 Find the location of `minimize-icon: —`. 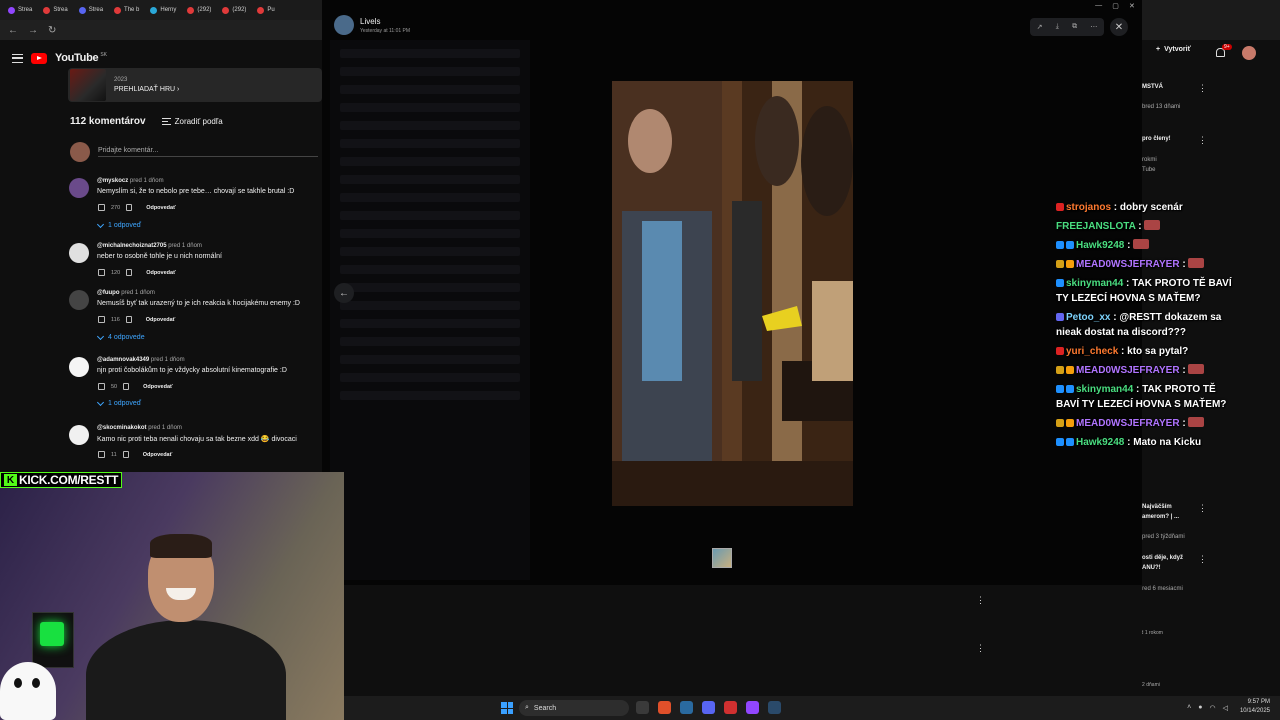

minimize-icon: — is located at coordinates (1098, 8).